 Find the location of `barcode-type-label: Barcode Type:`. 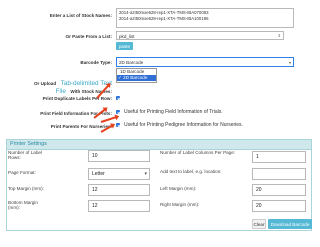

barcode-type-label: Barcode Type: is located at coordinates (96, 62).